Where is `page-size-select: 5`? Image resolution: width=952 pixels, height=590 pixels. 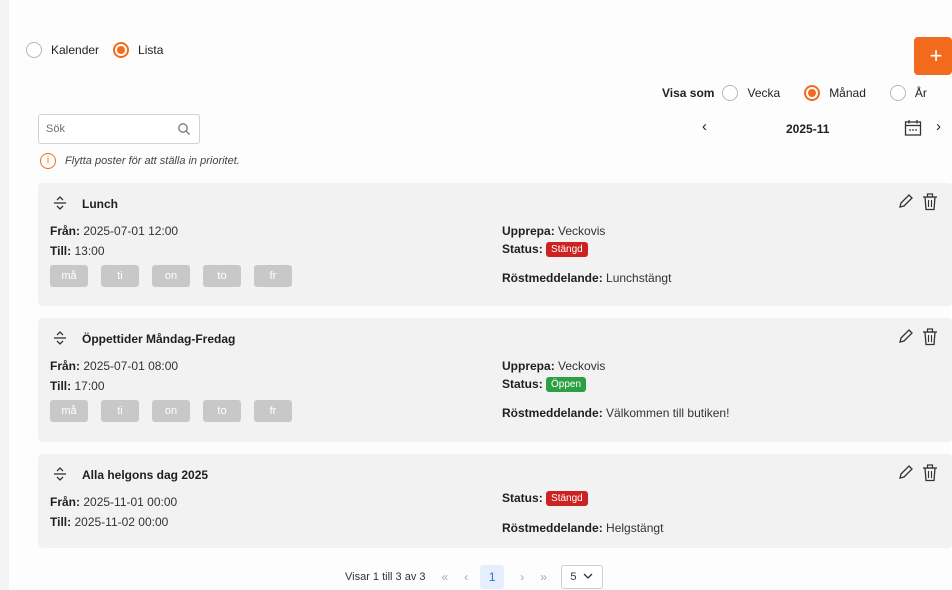 page-size-select: 5 is located at coordinates (581, 577).